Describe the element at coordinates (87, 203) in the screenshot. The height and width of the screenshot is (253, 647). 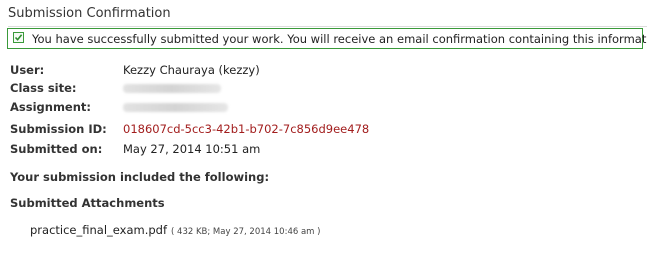
I see `submitted-attachments-heading: Submitted Attachments` at that location.